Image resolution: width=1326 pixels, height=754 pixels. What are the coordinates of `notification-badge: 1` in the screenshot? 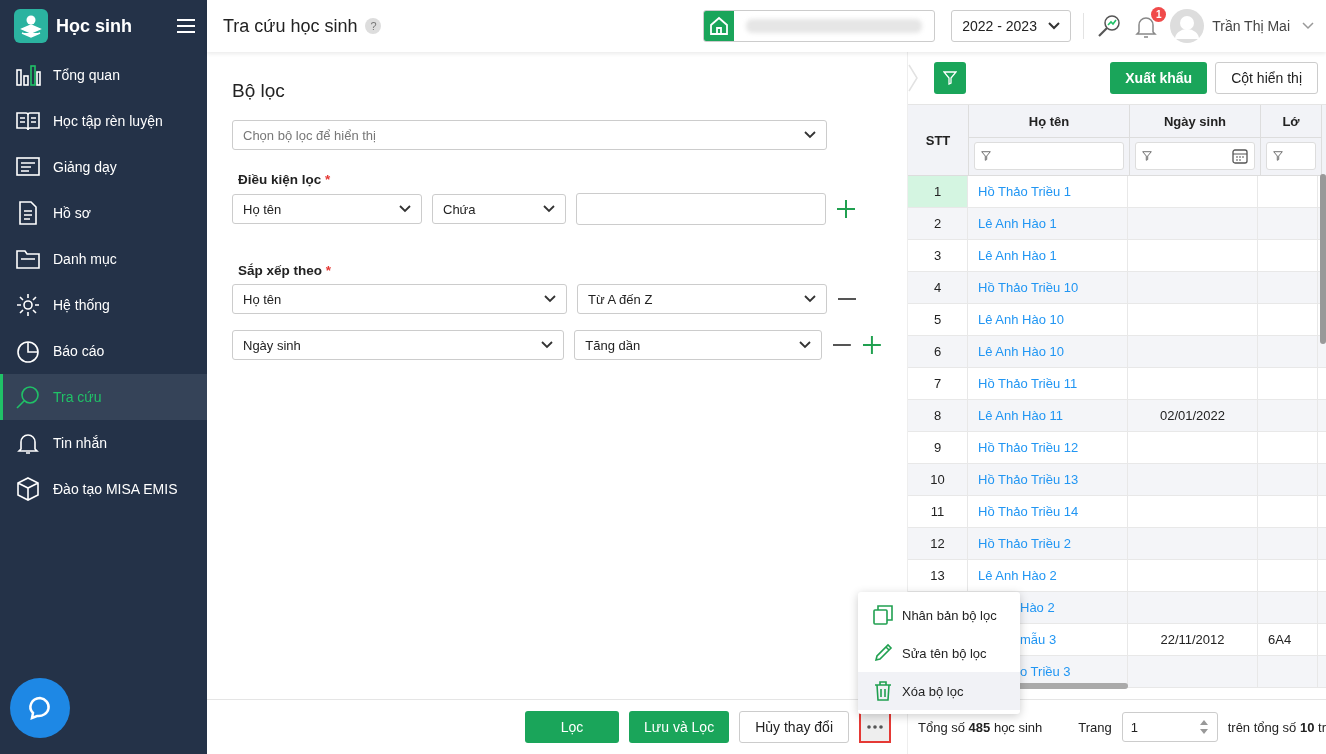 It's located at (1159, 14).